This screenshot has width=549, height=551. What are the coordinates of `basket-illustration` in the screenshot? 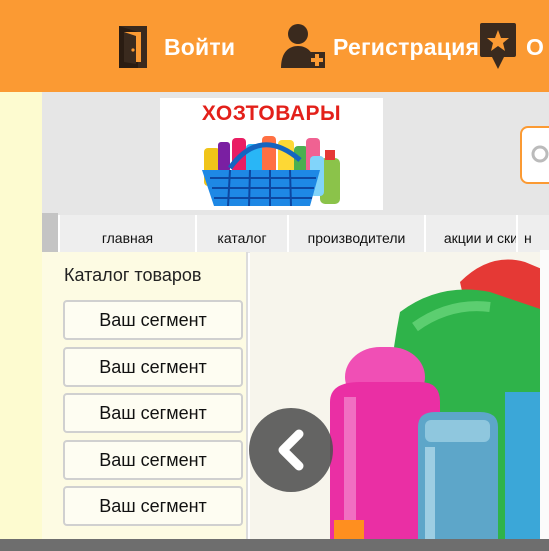 It's located at (271, 171).